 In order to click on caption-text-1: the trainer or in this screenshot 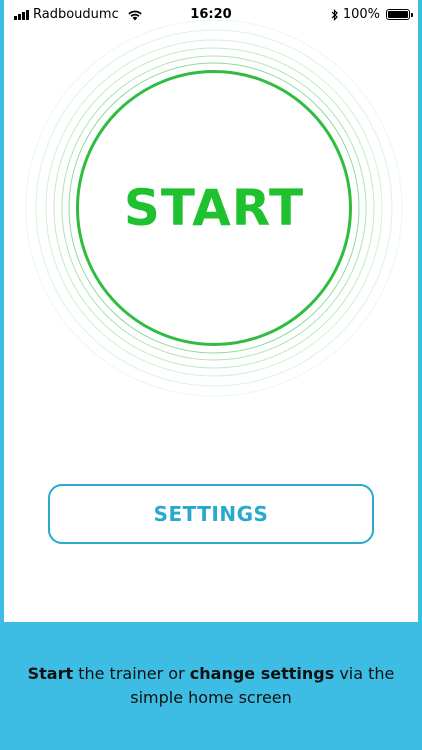, I will do `click(131, 673)`.